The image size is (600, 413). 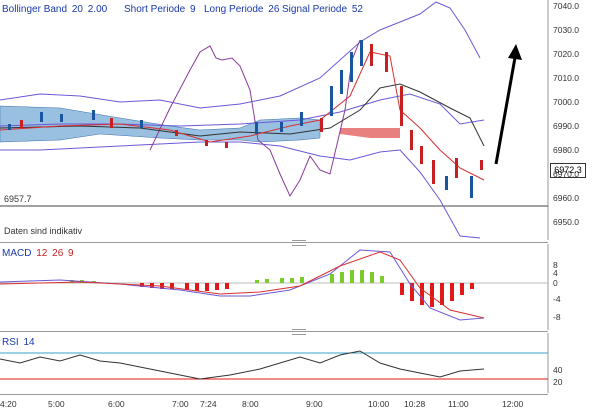 I want to click on y-tick: 7040.0, so click(x=566, y=6).